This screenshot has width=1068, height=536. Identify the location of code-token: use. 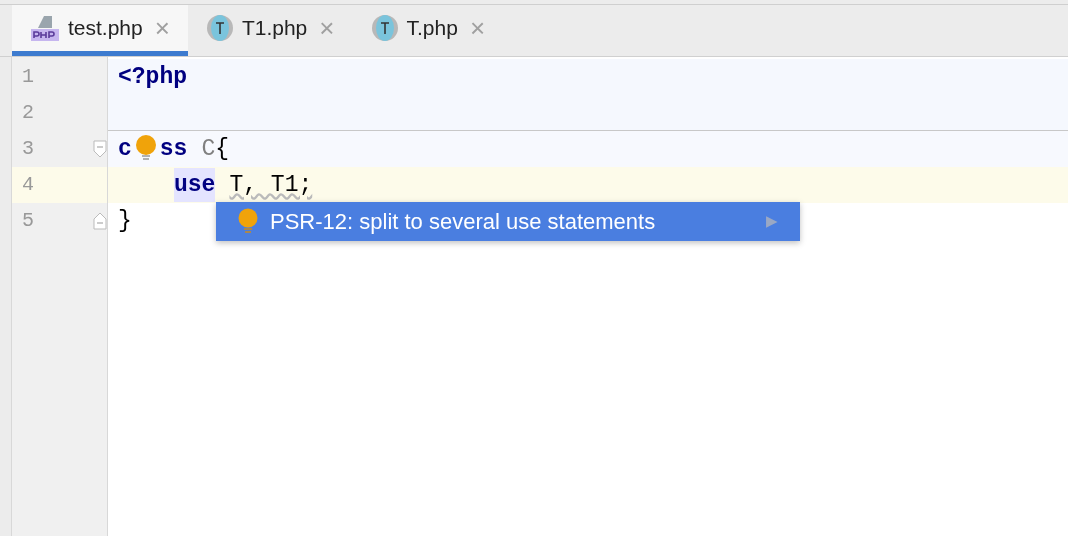
(195, 185).